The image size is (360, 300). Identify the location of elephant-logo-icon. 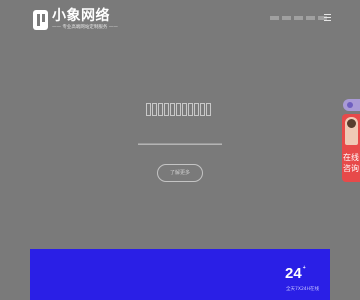
(40, 20).